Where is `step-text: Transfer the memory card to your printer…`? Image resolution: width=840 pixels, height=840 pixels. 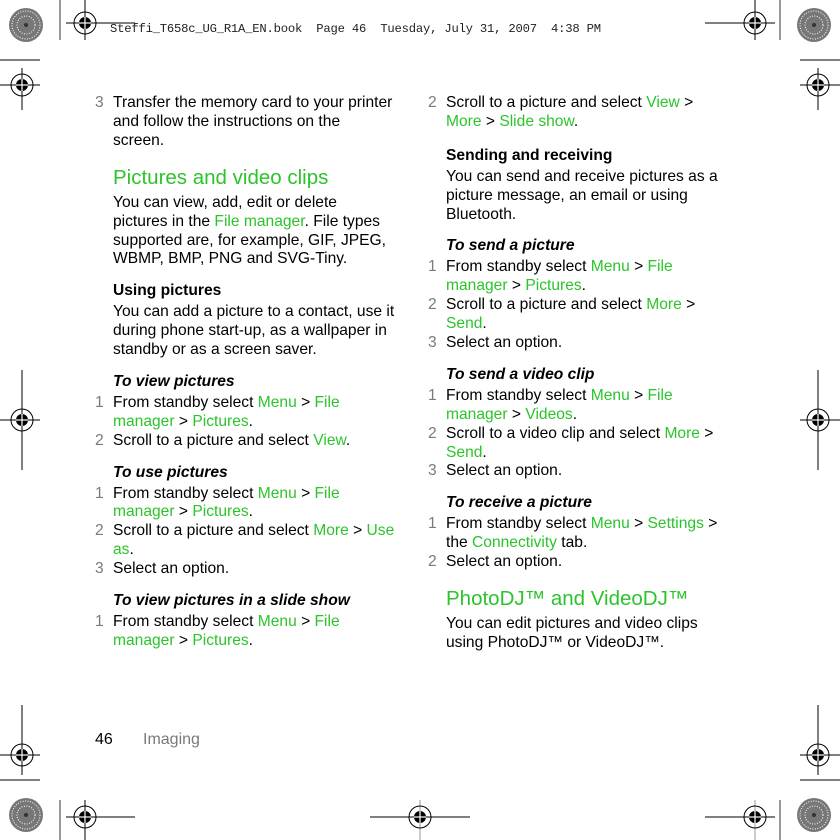 step-text: Transfer the memory card to your printer… is located at coordinates (253, 121).